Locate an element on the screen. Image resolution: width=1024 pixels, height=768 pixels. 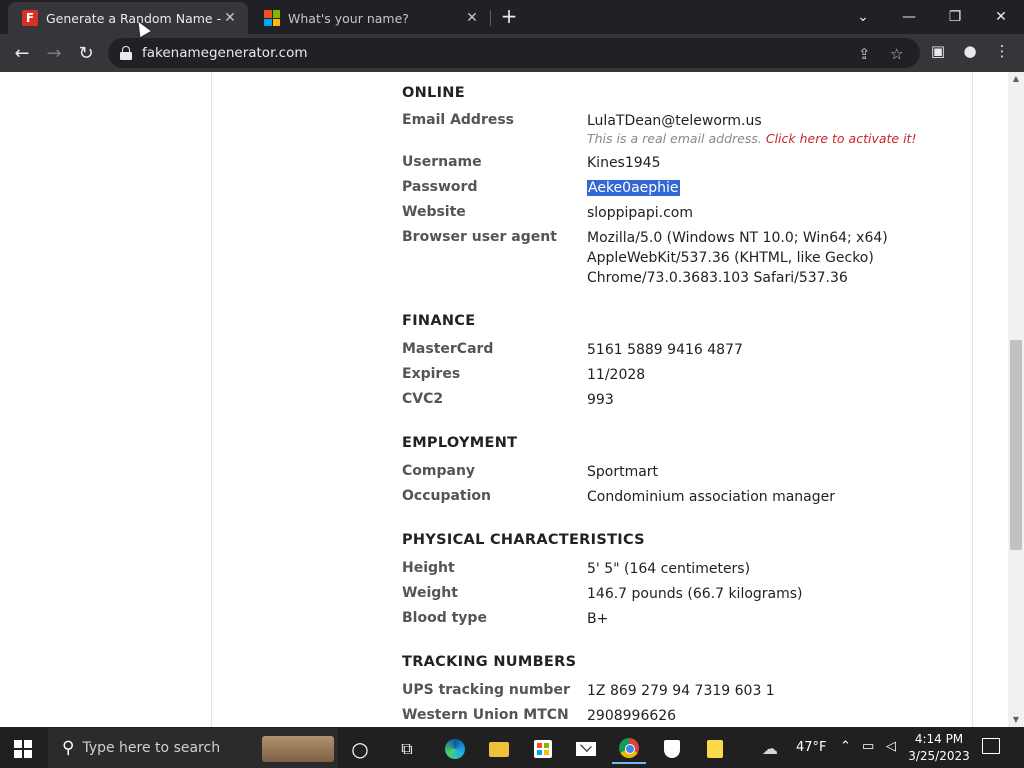
tab-whats-your-name: What's your name? ✕ is located at coordinates (370, 18).